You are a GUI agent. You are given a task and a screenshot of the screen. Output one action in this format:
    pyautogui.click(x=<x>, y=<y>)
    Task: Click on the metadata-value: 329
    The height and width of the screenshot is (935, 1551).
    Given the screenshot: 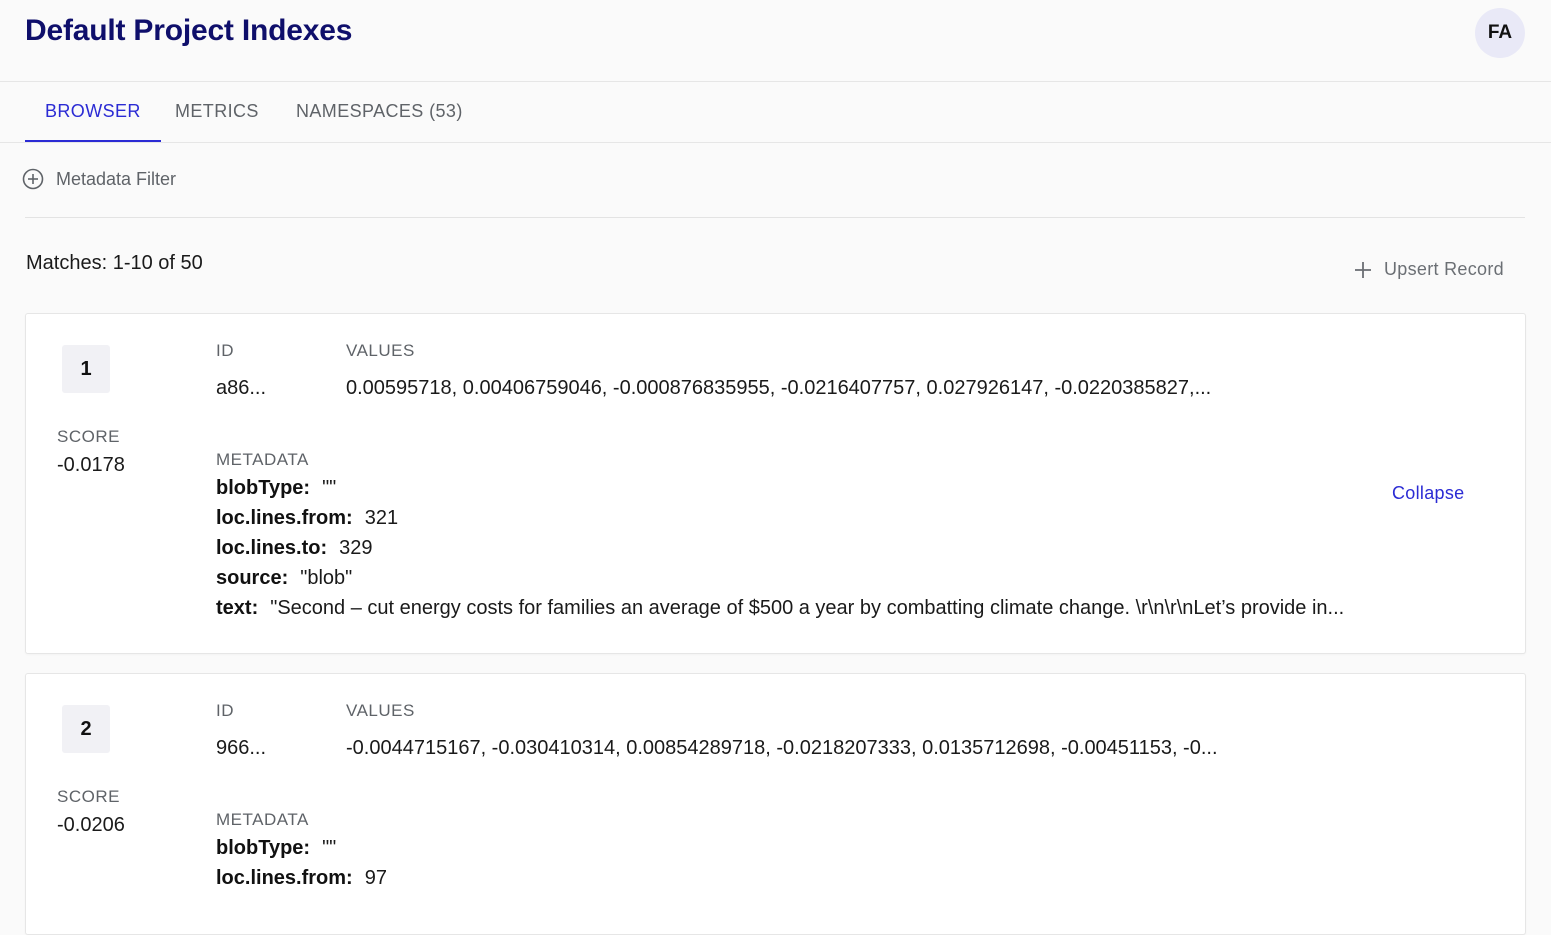 What is the action you would take?
    pyautogui.click(x=356, y=548)
    